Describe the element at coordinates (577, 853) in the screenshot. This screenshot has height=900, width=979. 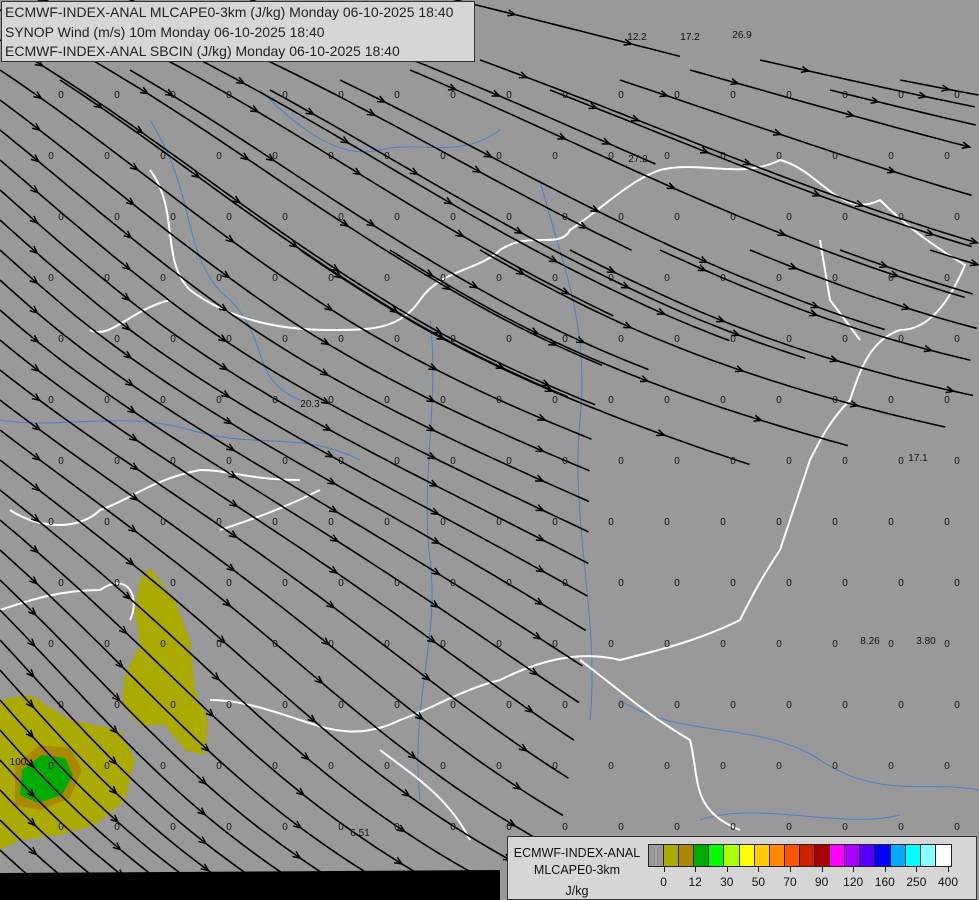
I see `legend-title-source: ECMWF-INDEX-ANAL` at that location.